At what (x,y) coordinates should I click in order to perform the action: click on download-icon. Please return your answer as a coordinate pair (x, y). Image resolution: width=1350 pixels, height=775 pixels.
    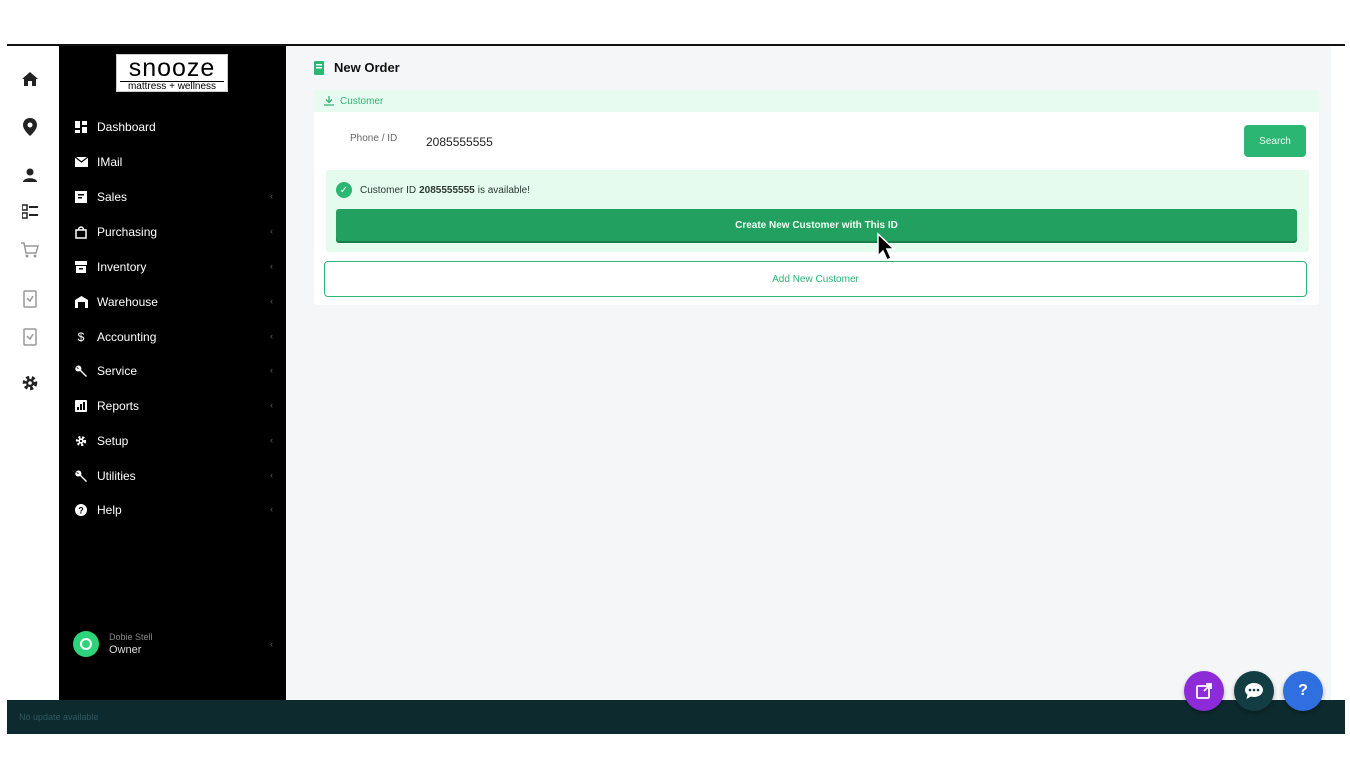
    Looking at the image, I should click on (329, 101).